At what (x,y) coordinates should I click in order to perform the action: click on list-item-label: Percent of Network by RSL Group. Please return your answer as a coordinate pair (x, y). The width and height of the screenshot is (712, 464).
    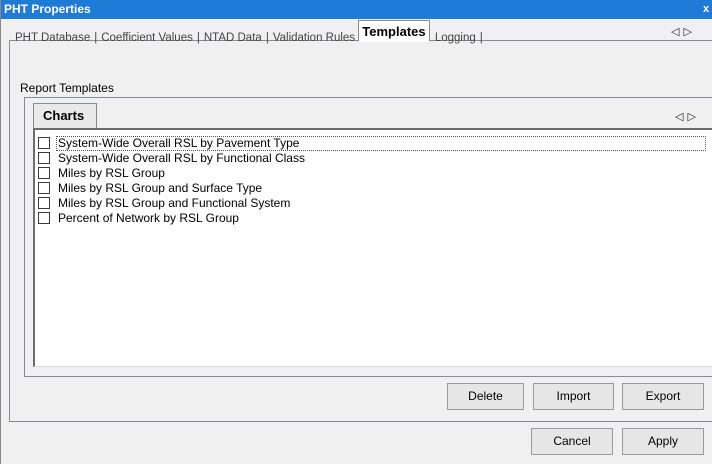
    Looking at the image, I should click on (148, 218).